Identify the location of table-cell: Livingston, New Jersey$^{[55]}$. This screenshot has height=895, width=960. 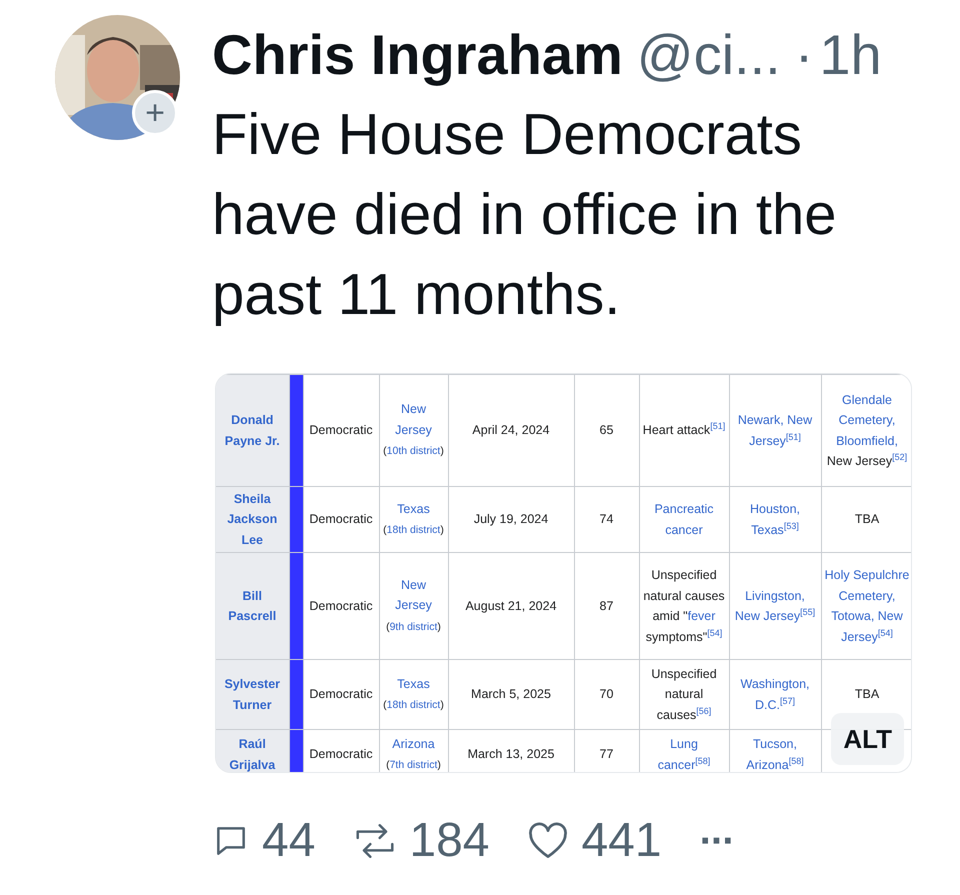
(775, 606).